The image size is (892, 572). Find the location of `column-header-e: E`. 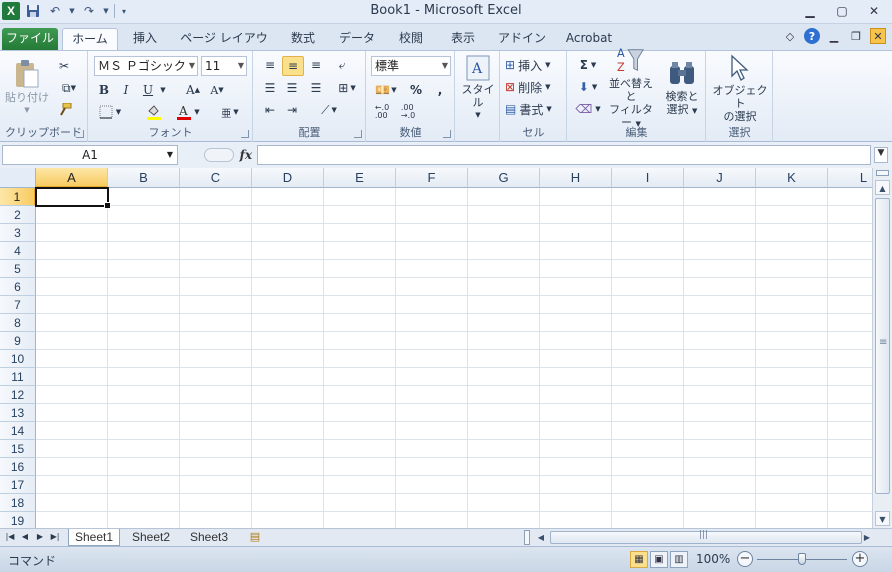

column-header-e: E is located at coordinates (360, 178).